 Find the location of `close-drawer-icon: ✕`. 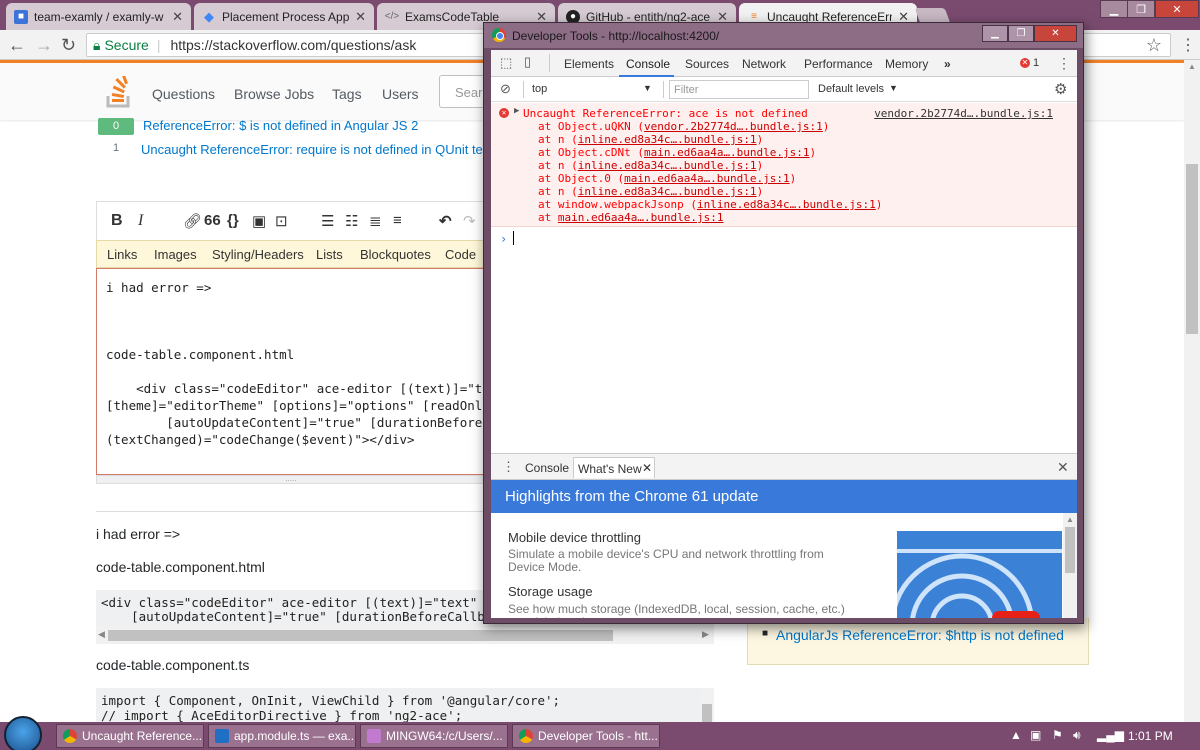

close-drawer-icon: ✕ is located at coordinates (1063, 467).